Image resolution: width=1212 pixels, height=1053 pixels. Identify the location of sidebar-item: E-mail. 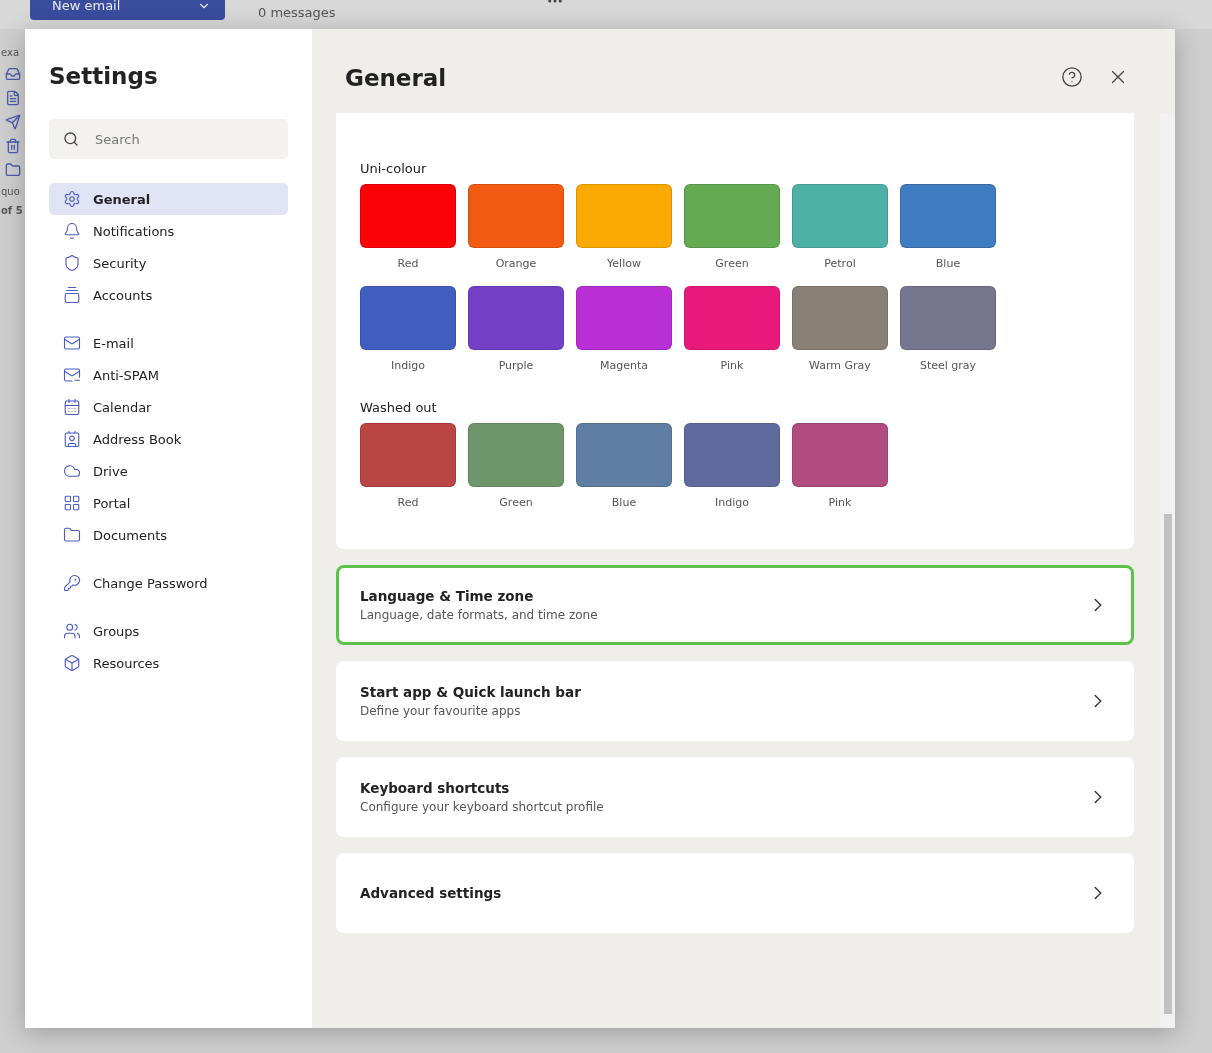
(168, 343).